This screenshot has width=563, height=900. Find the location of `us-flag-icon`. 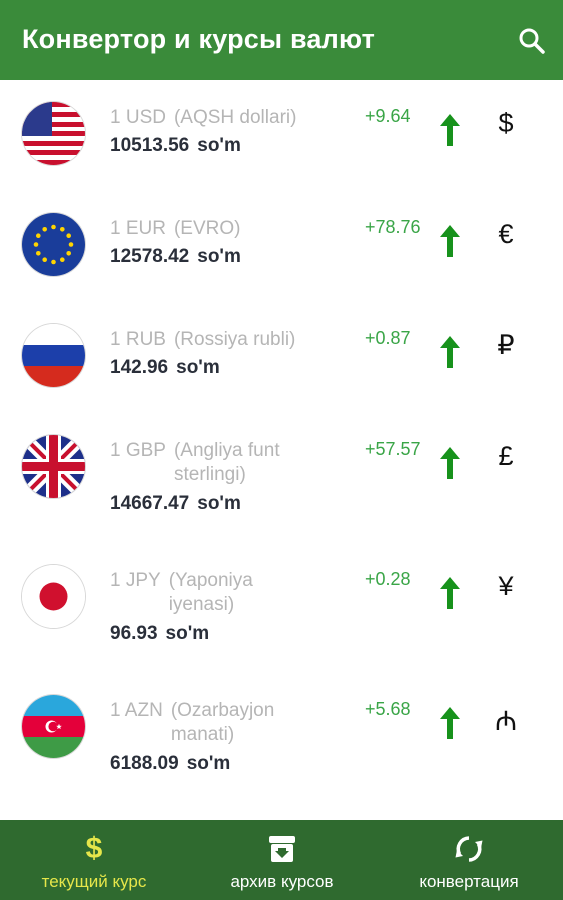

us-flag-icon is located at coordinates (53, 133).